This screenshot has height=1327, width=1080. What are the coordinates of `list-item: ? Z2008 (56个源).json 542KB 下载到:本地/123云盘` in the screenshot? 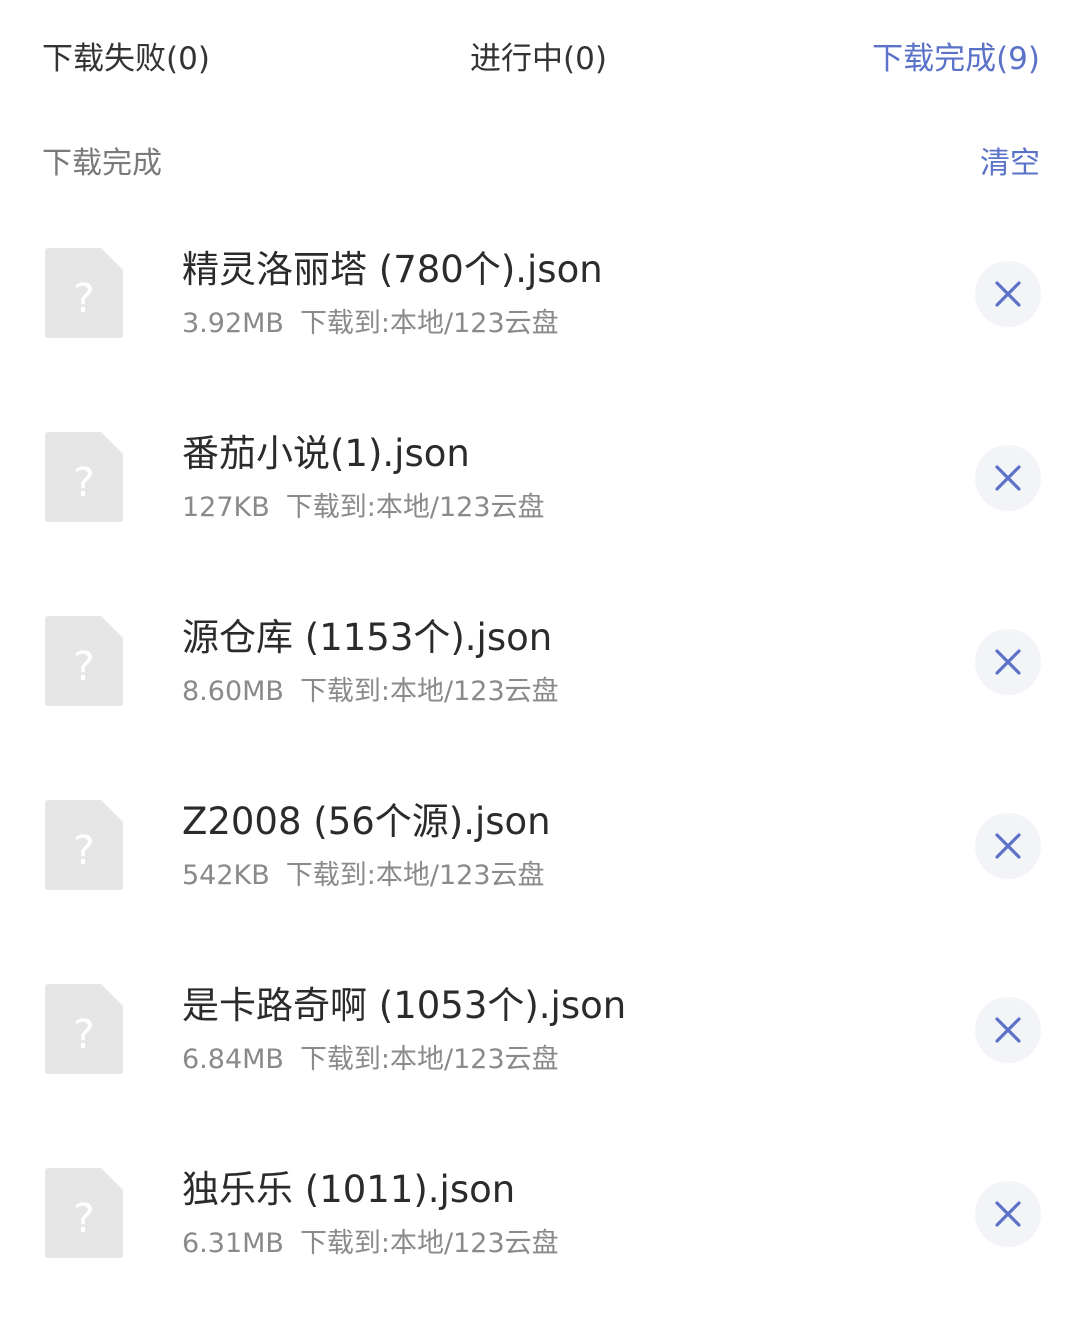 It's located at (540, 846).